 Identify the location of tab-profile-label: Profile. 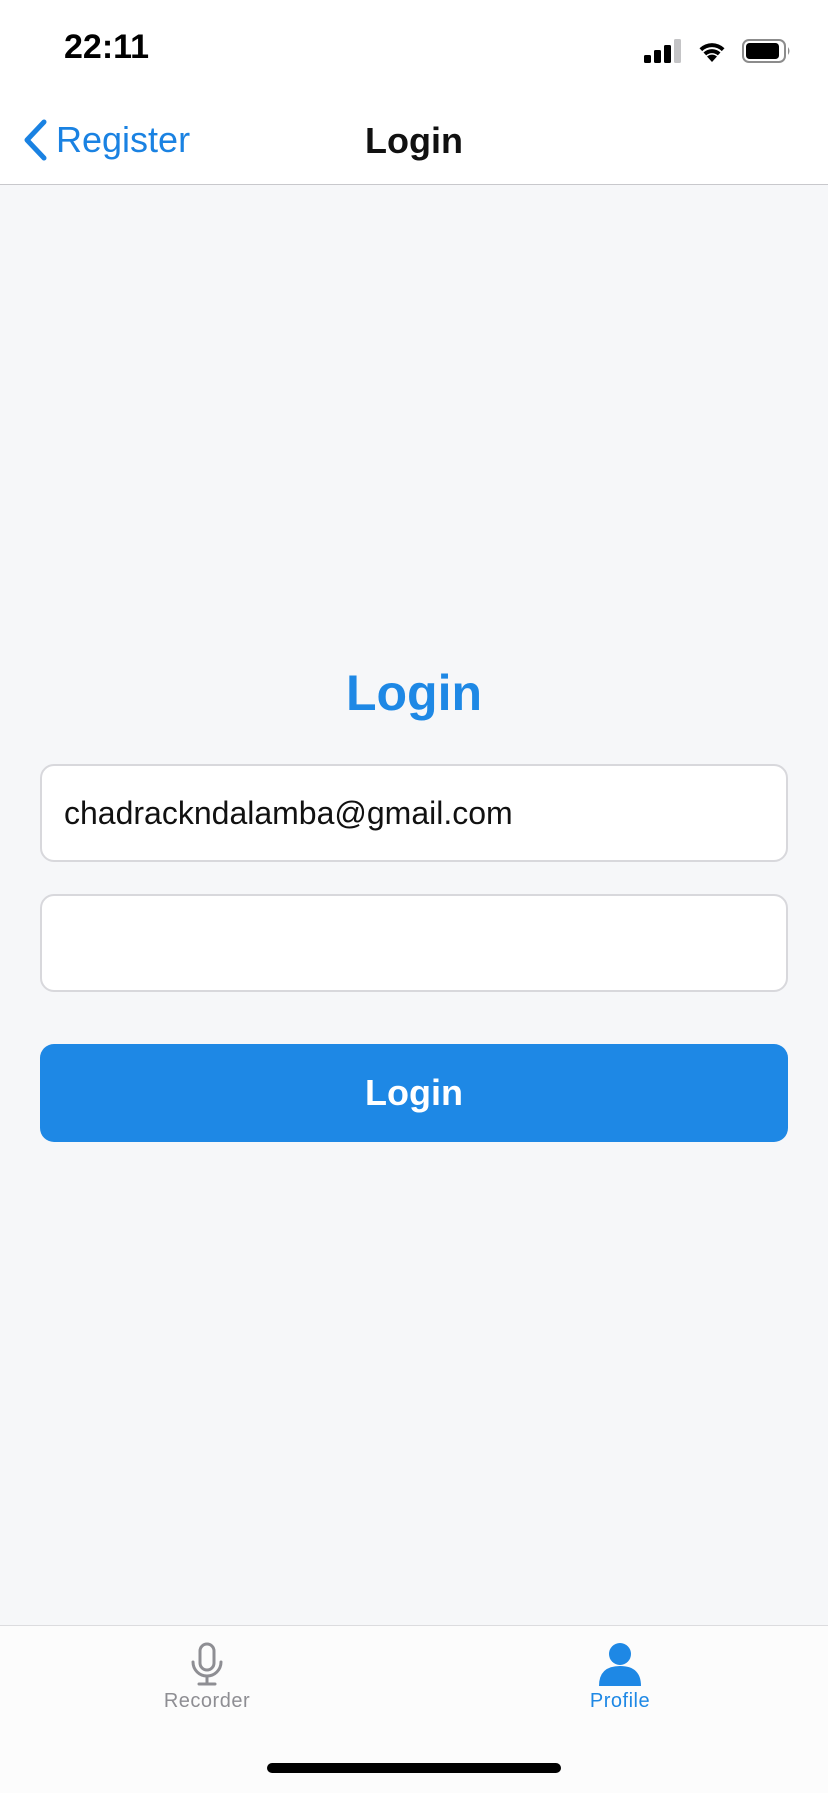
(620, 1701).